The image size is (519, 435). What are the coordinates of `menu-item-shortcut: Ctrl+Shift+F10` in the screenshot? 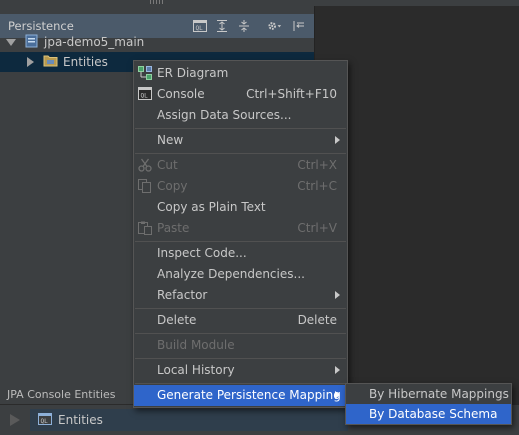 It's located at (291, 94).